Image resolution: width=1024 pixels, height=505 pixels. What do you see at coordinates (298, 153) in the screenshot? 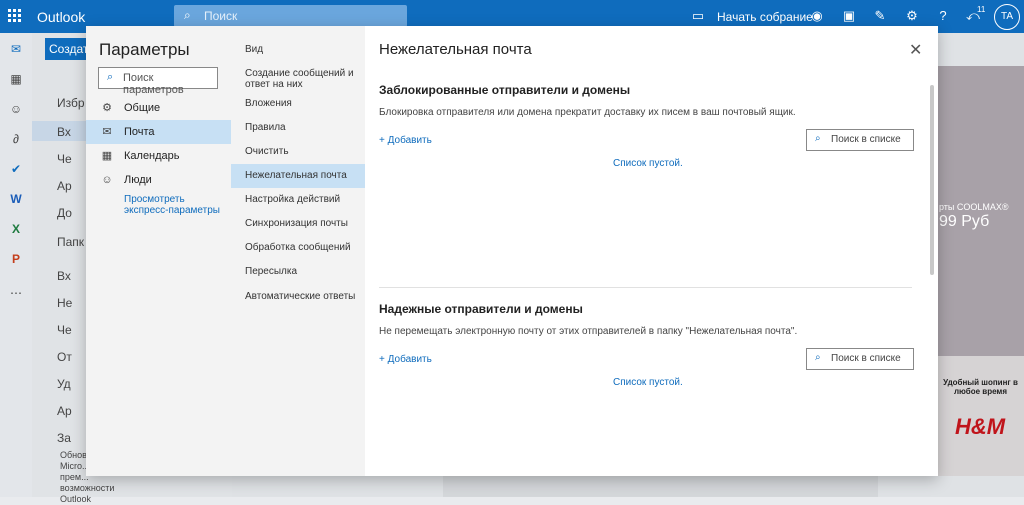
I see `subcategory-item: Очистить` at bounding box center [298, 153].